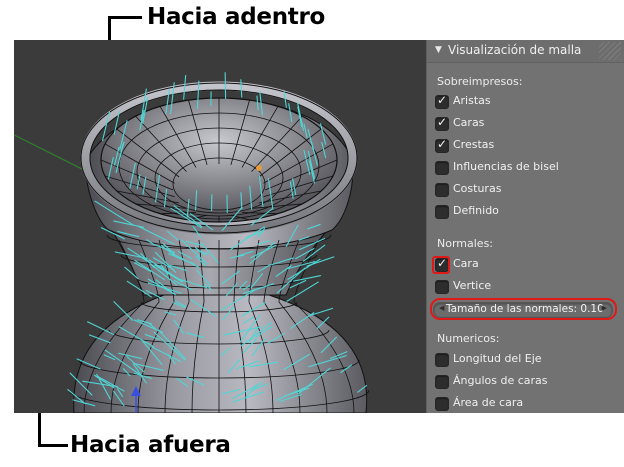  What do you see at coordinates (53, 445) in the screenshot?
I see `callout-outward-leader` at bounding box center [53, 445].